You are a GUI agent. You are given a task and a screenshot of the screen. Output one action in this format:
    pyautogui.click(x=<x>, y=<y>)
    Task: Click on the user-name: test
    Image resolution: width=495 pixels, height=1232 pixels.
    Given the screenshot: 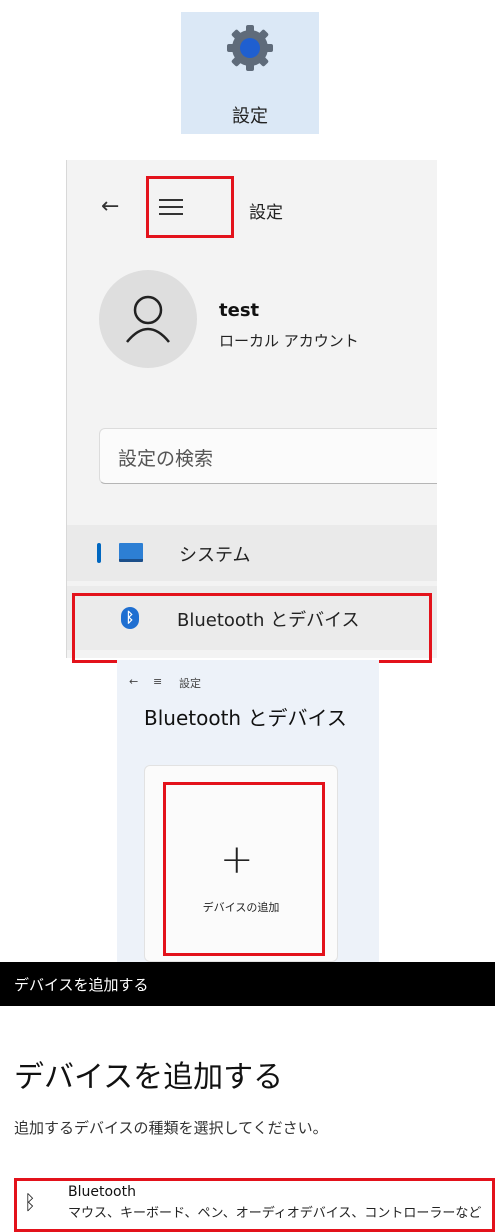 What is the action you would take?
    pyautogui.click(x=239, y=310)
    